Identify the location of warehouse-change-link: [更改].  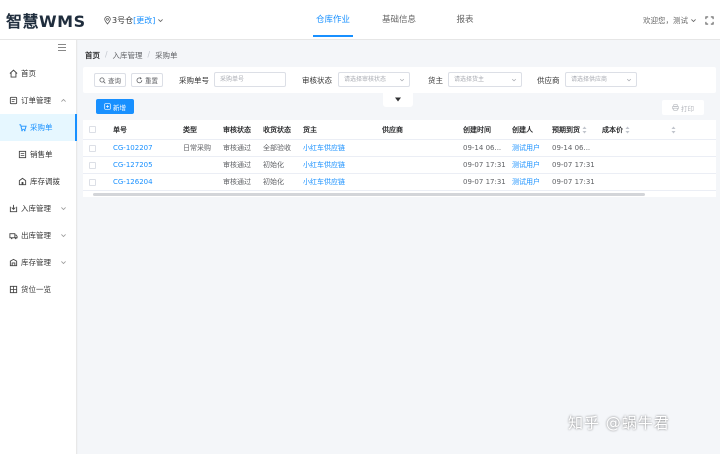
(144, 20).